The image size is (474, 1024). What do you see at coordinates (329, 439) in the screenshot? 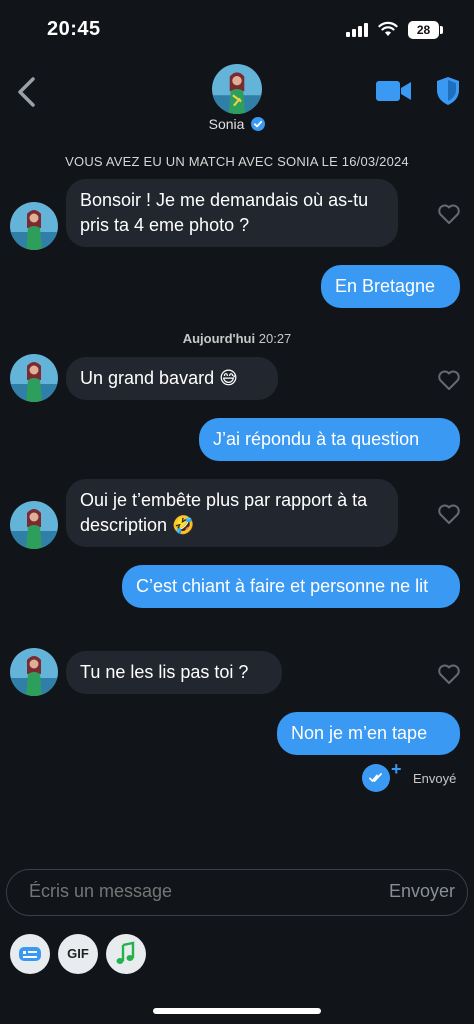
I see `message-outgoing: J’ai répondu à ta question` at bounding box center [329, 439].